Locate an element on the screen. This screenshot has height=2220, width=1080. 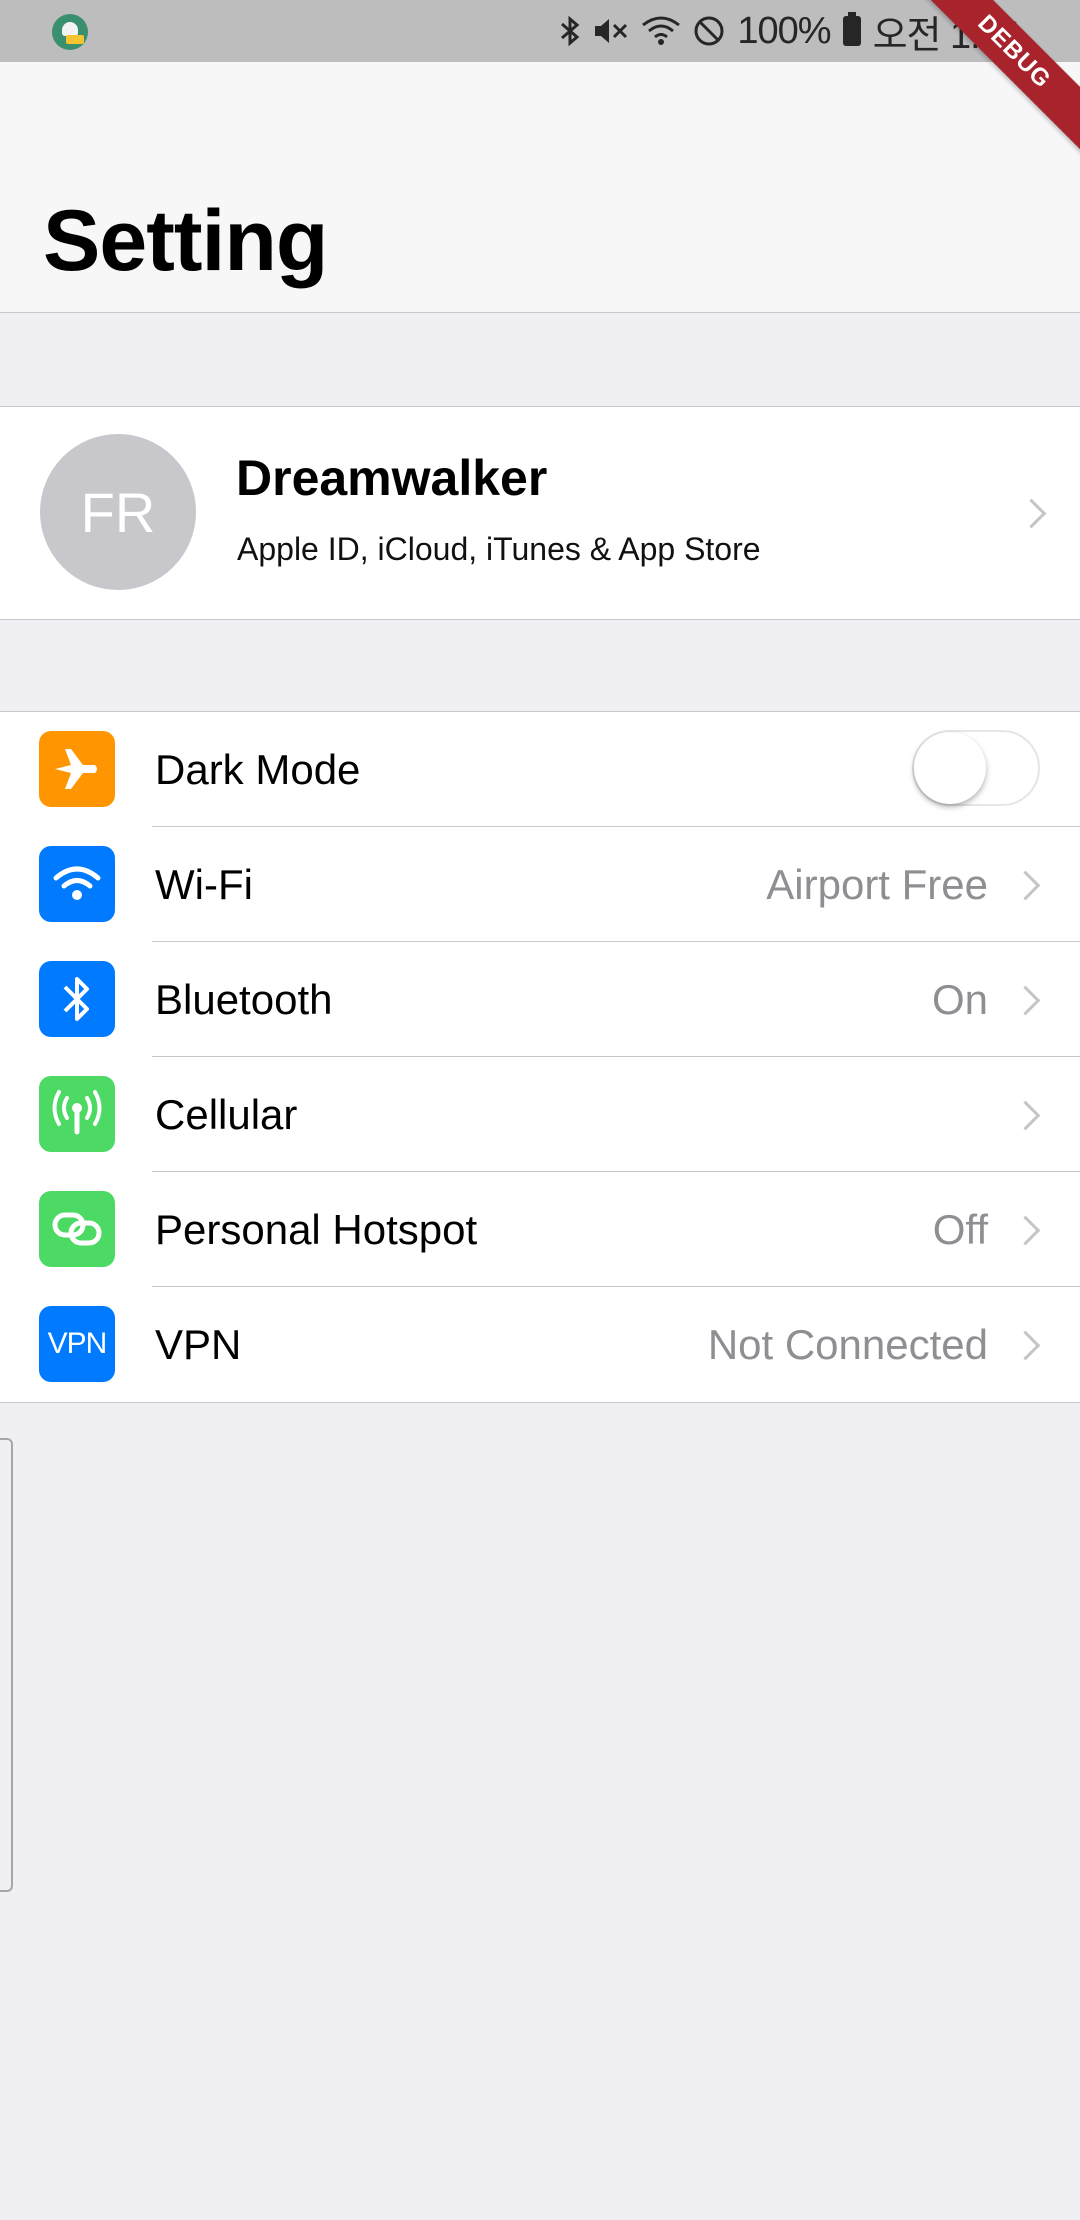
dark-mode-toggle is located at coordinates (976, 768).